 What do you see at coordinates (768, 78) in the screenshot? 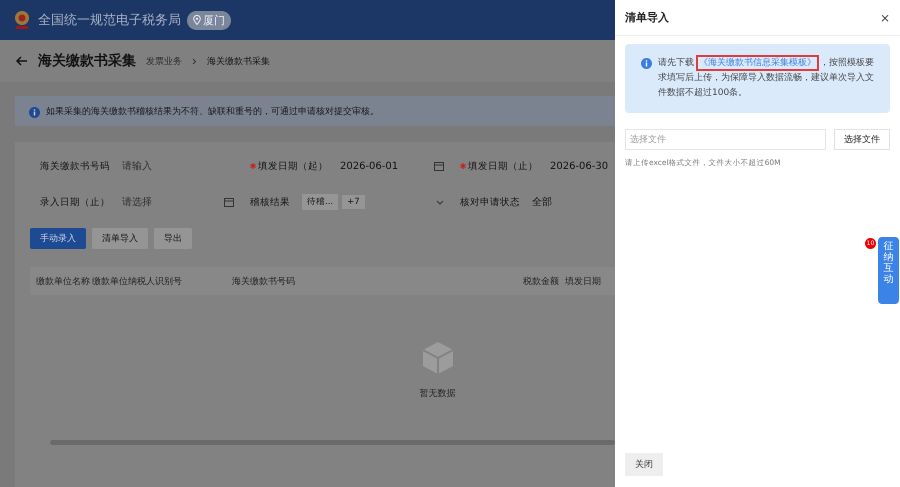
I see `info-text: 请先下载 《海关缴款书信息采集模板》 ，按照模板要求填写后上传，为保障导入数据流畅，建议单次导入文件数据不超过100条。` at bounding box center [768, 78].